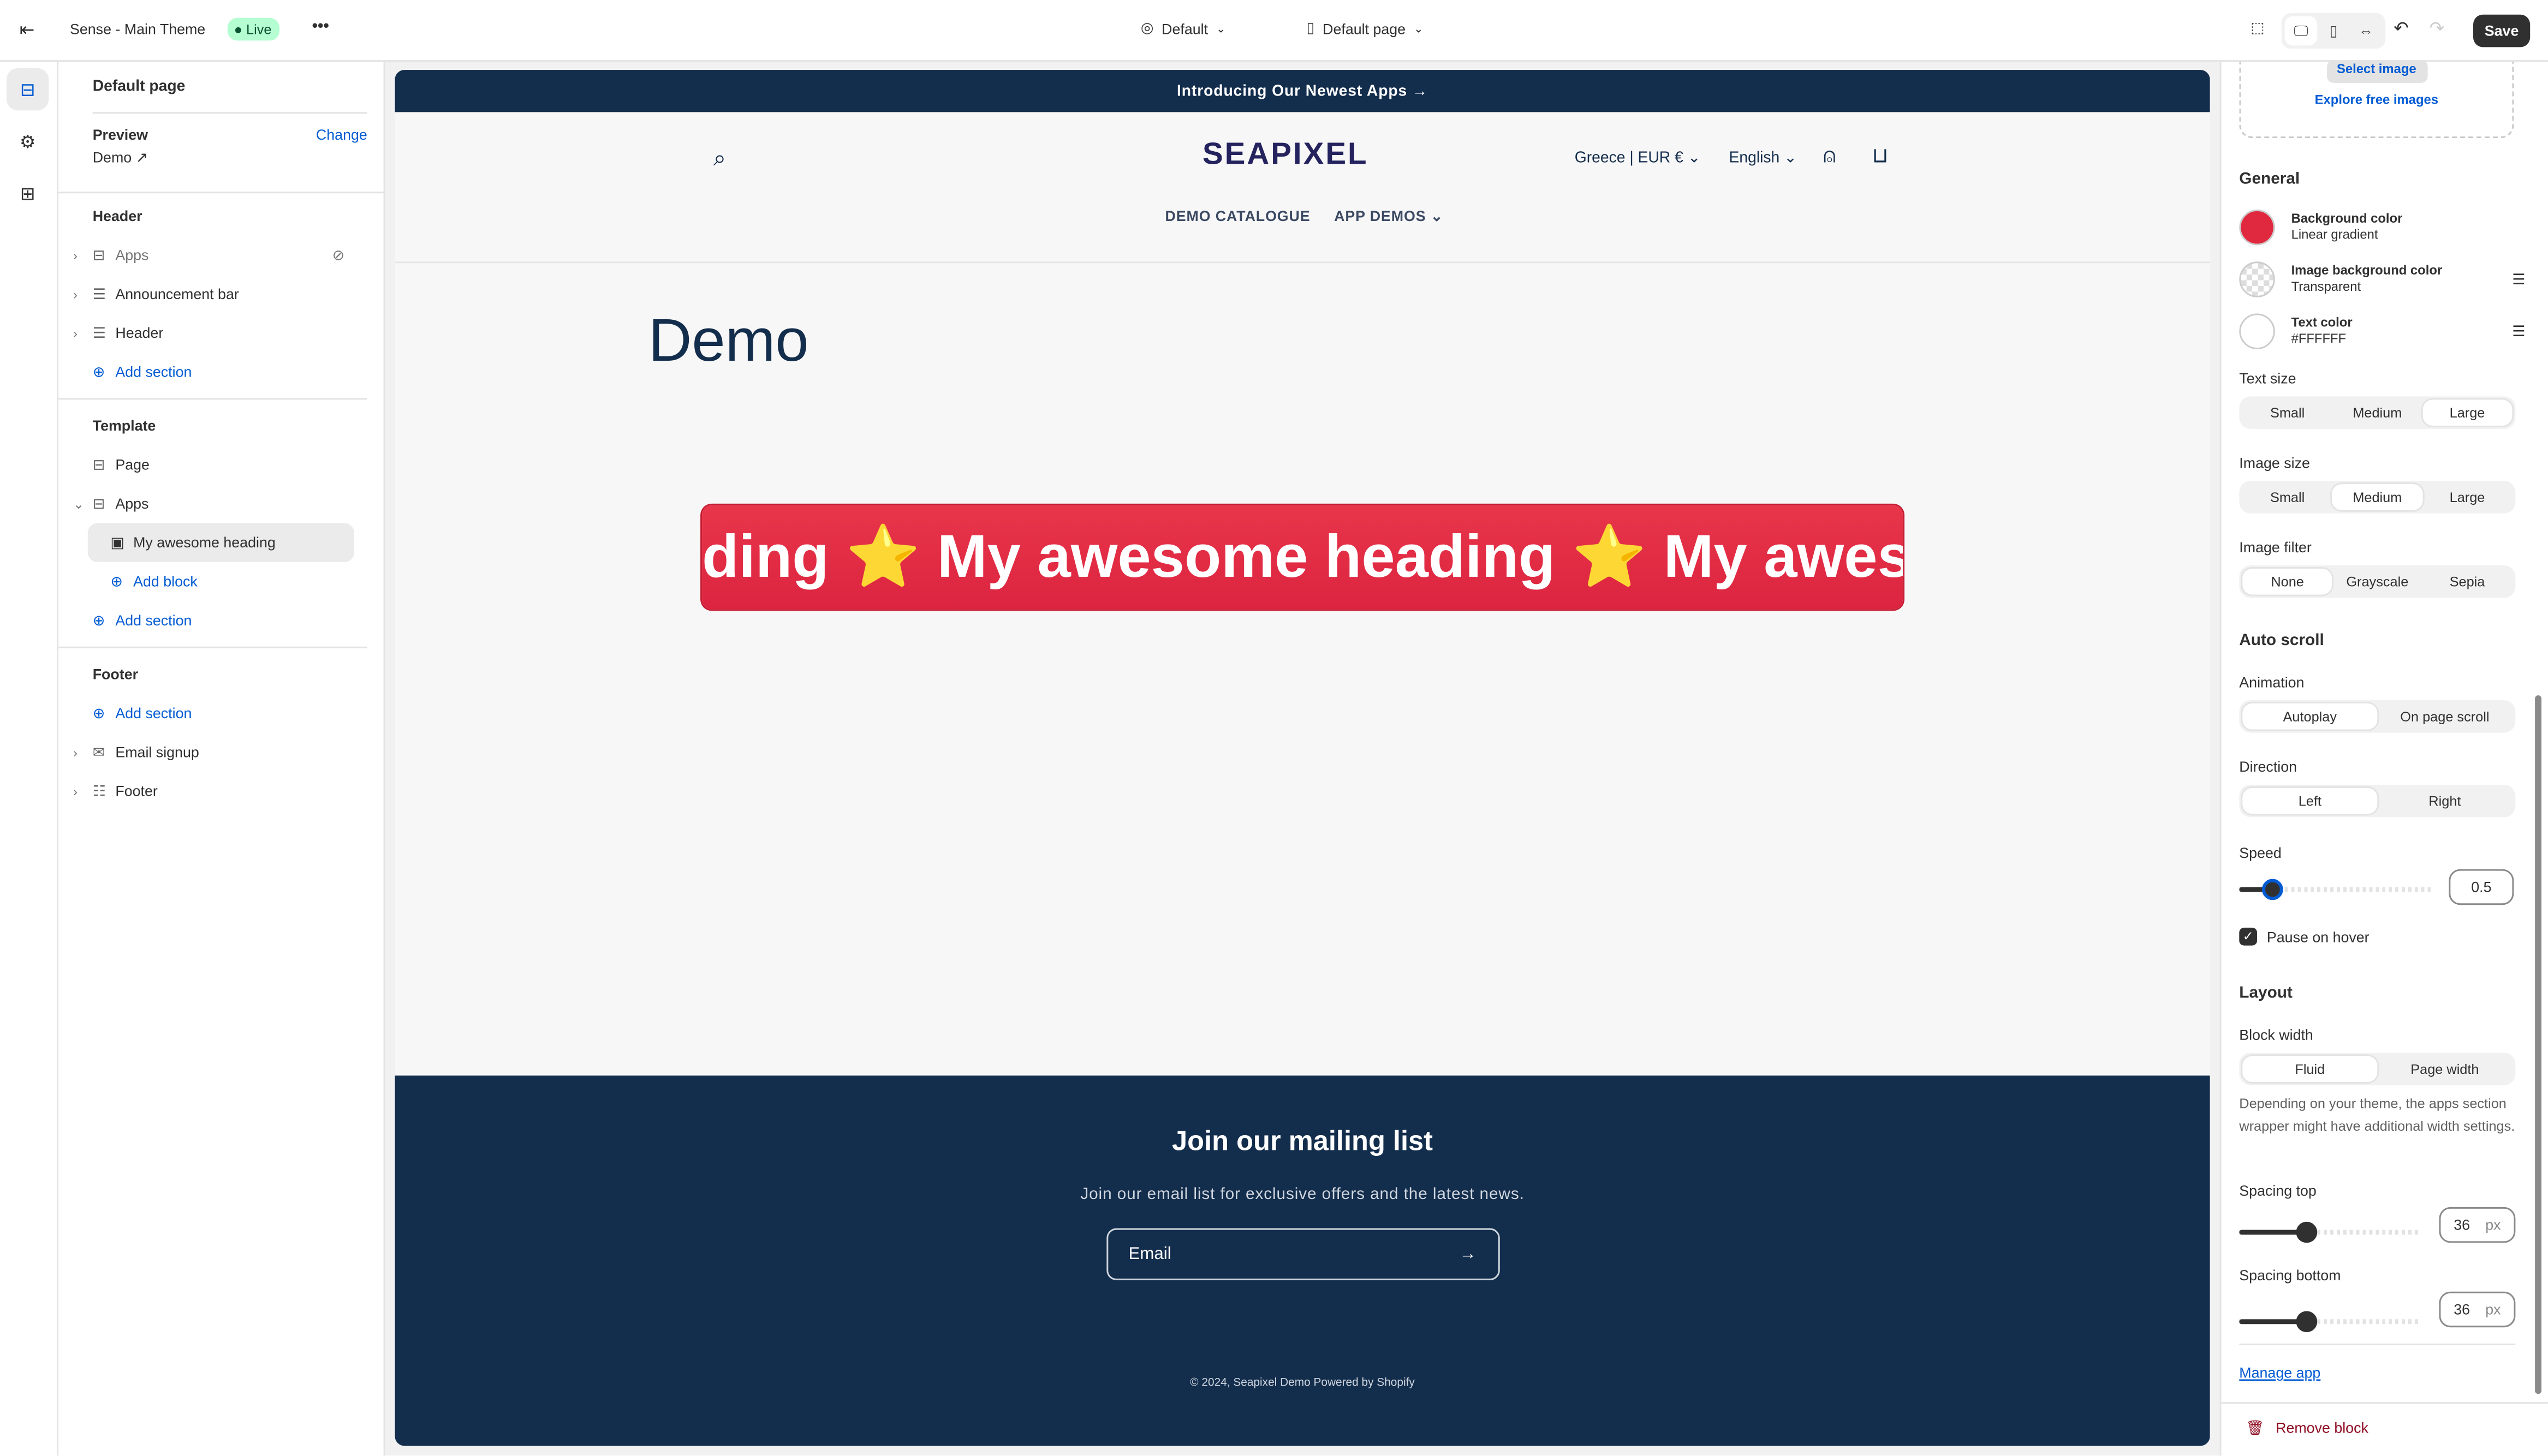 The image size is (2548, 1456). Describe the element at coordinates (1638, 159) in the screenshot. I see `country-selector: Greece | EUR € ⌄` at that location.